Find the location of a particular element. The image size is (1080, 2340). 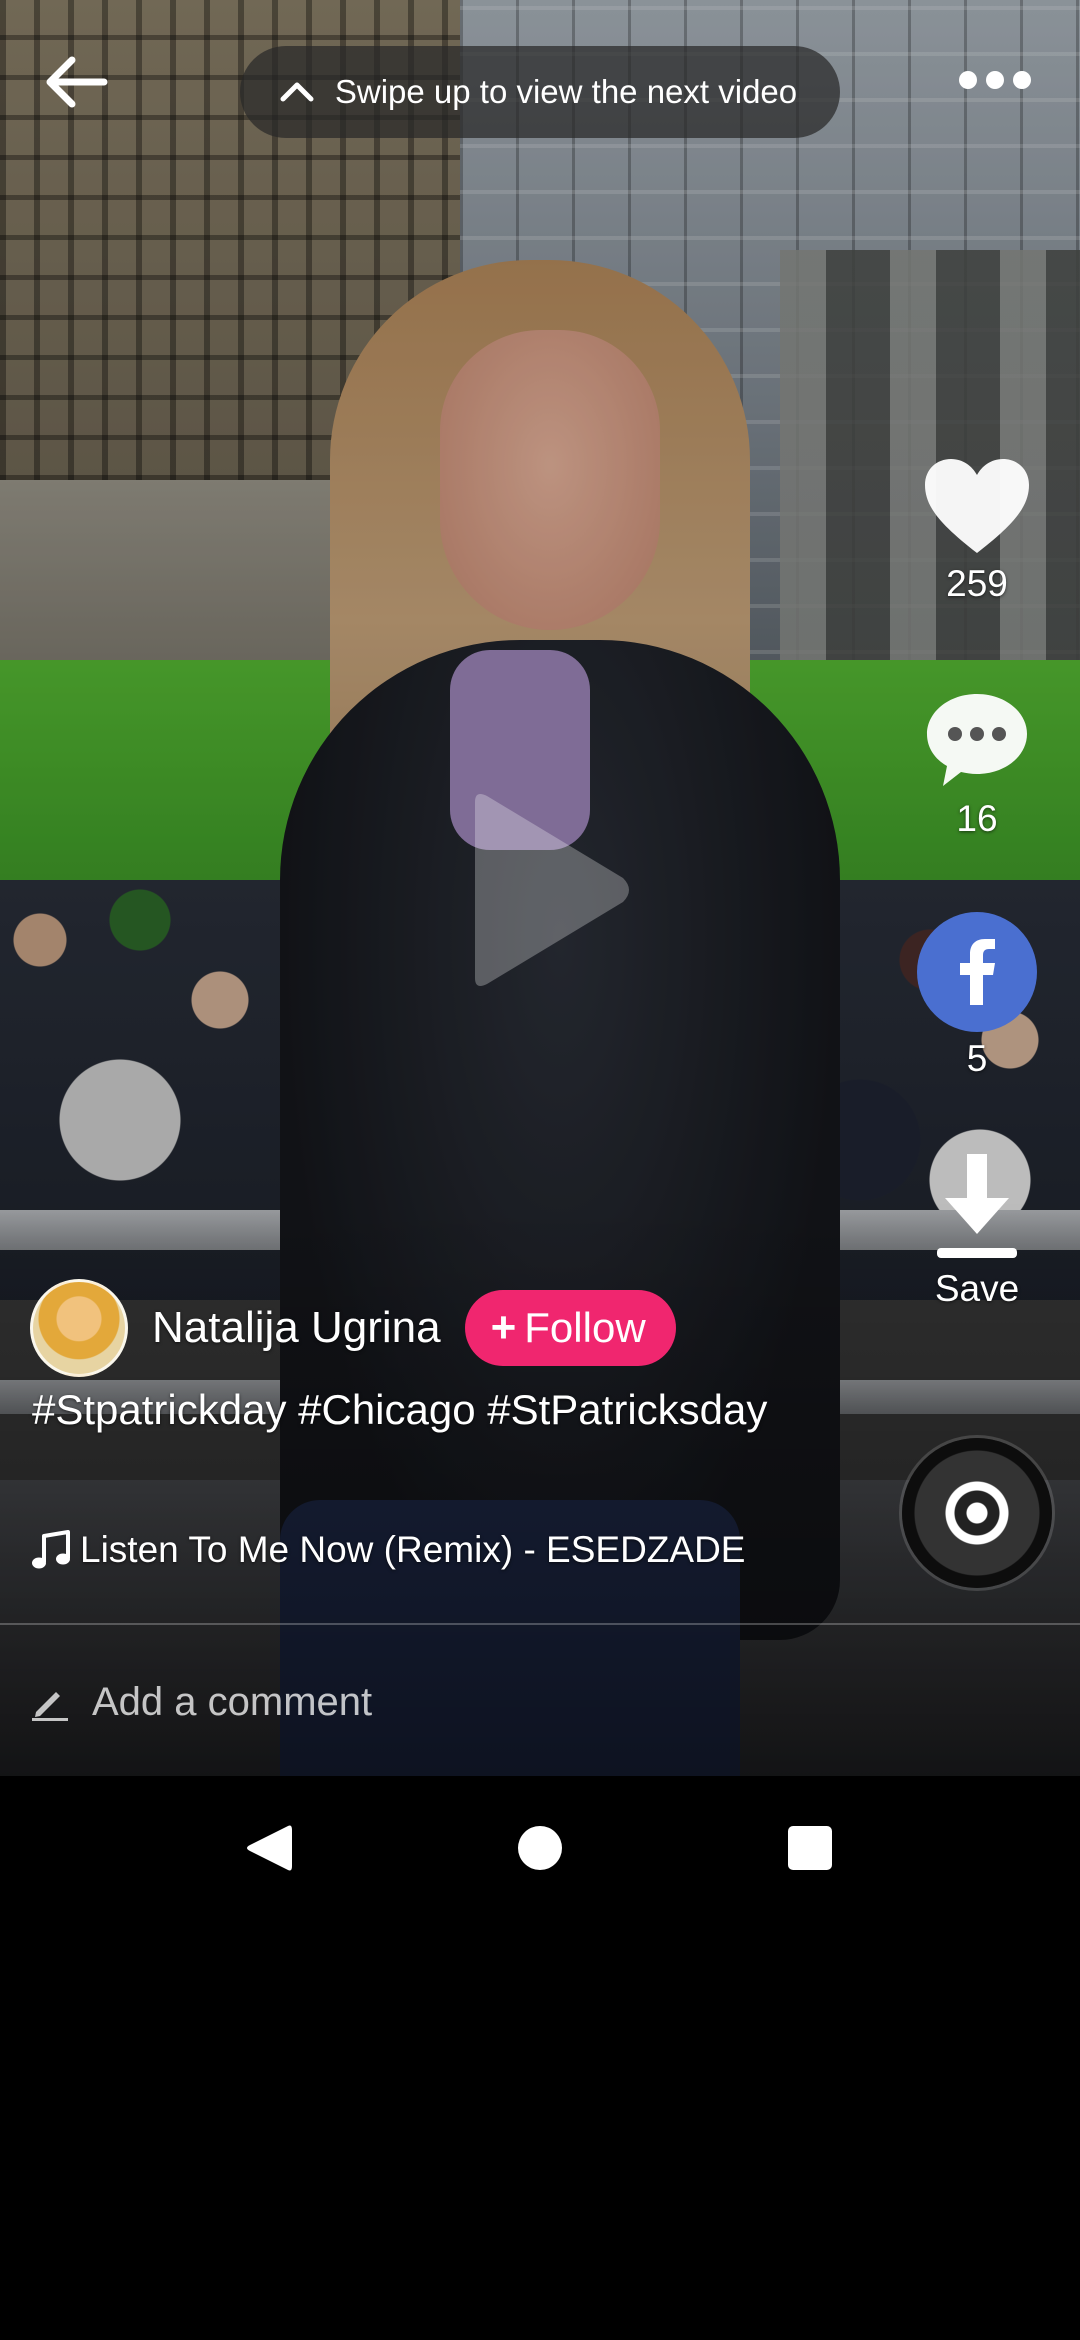

more-options-button is located at coordinates (995, 80).